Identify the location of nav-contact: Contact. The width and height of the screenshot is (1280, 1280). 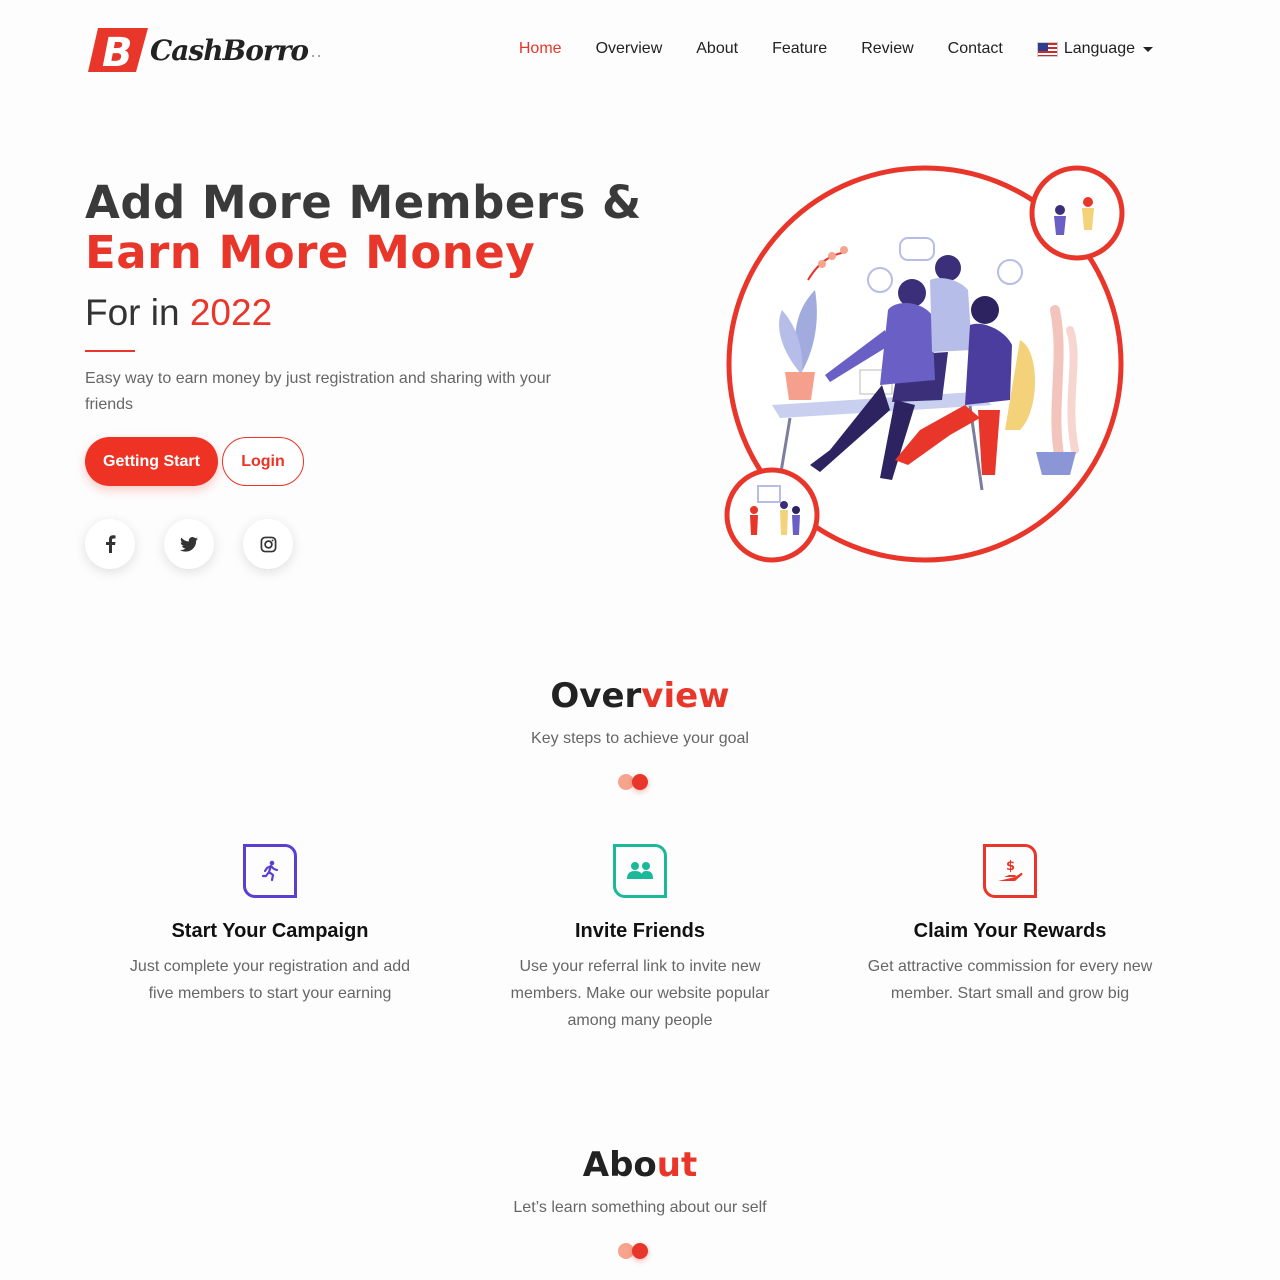
(975, 49).